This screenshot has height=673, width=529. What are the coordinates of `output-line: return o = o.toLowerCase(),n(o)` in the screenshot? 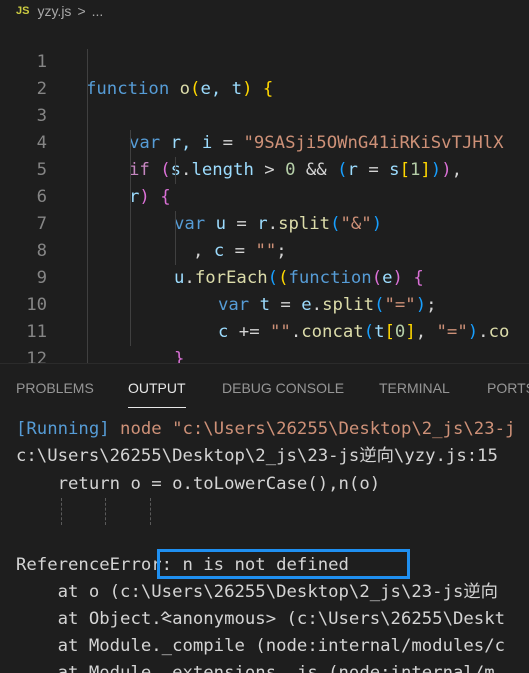 It's located at (198, 484).